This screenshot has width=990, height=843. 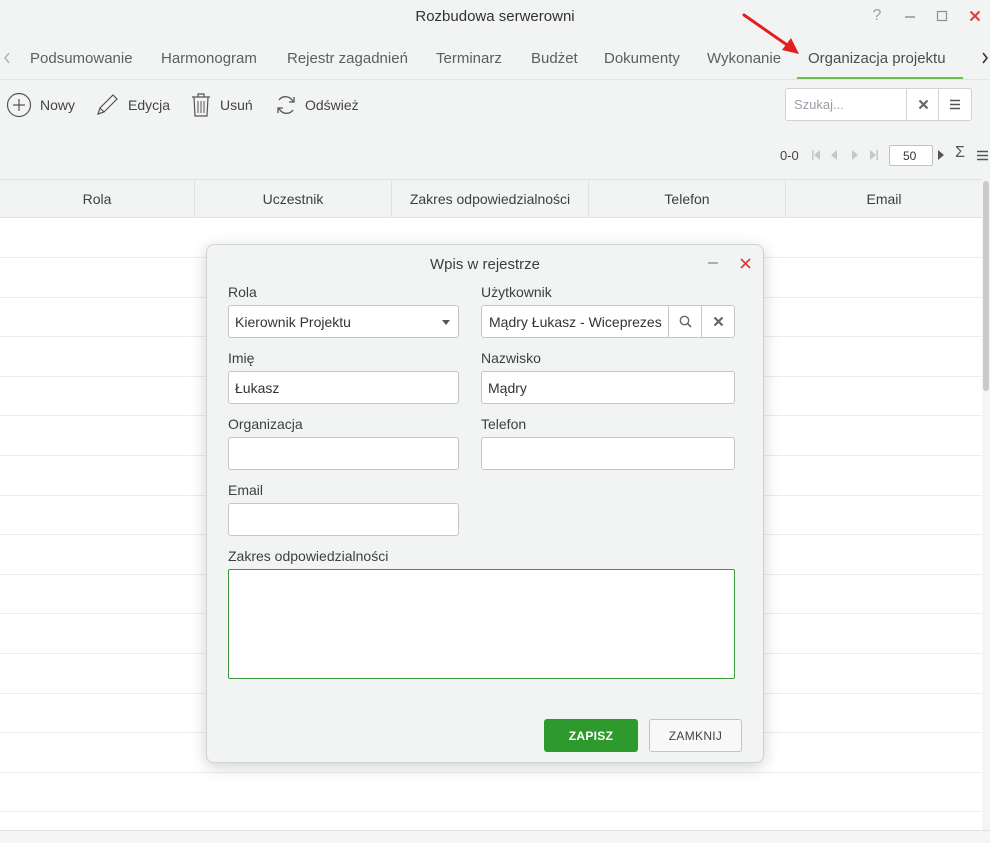 I want to click on clear-search-button, so click(x=922, y=104).